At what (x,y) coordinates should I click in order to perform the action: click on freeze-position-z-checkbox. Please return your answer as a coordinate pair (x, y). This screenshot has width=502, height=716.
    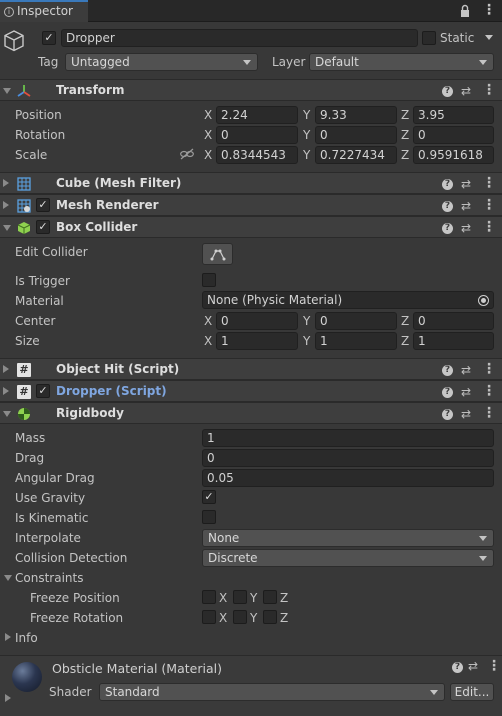
    Looking at the image, I should click on (270, 597).